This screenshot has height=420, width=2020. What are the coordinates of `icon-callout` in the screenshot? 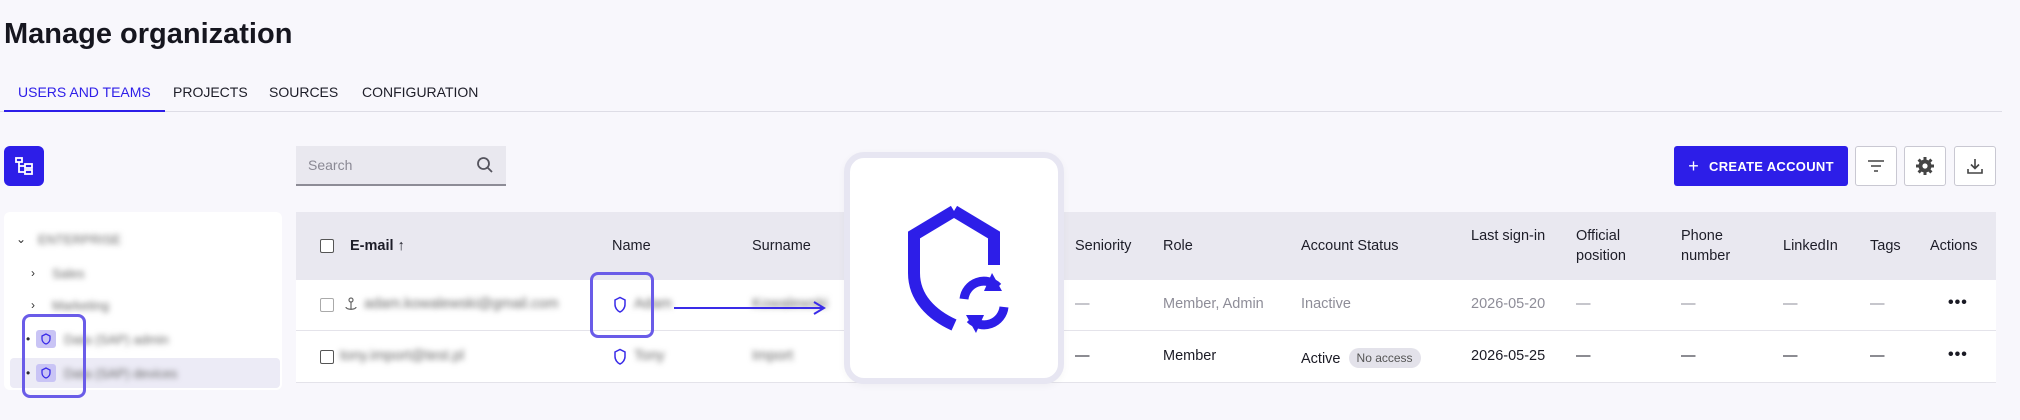 It's located at (954, 268).